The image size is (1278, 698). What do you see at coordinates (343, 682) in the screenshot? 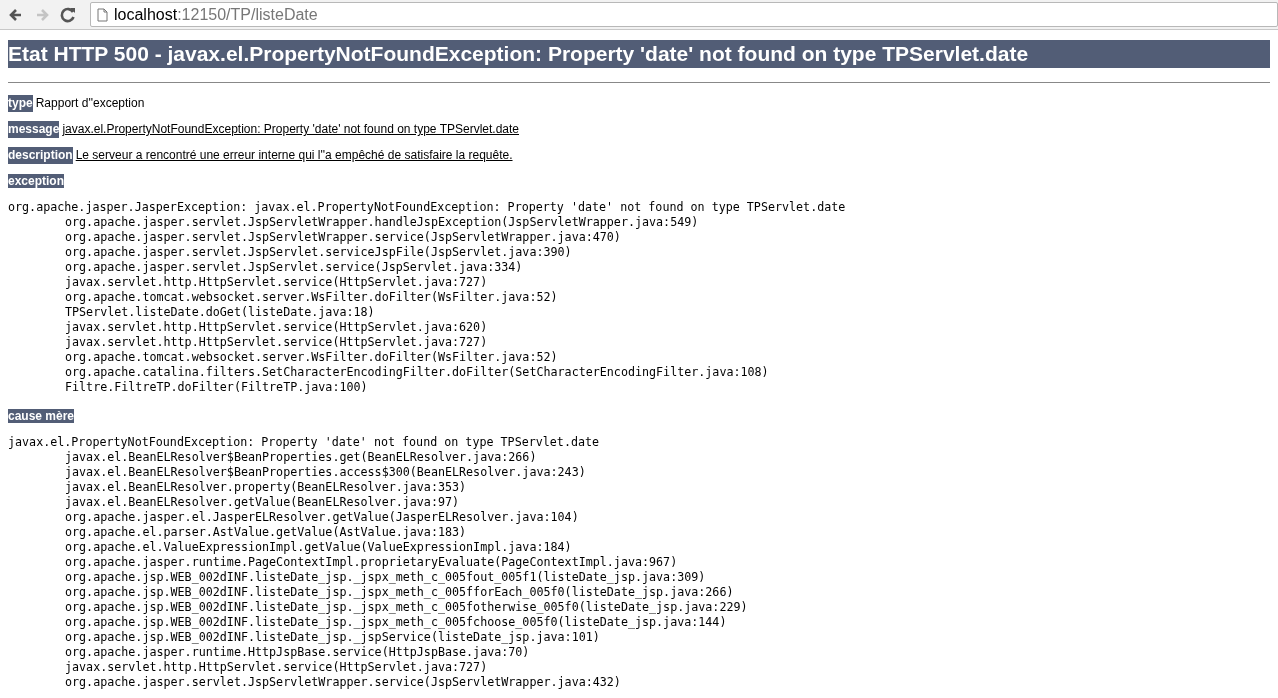
I see `stack-trace-line: org.apache.jasper.servlet.JspServletWrapper.service(JspServletWrapper.java:432)` at bounding box center [343, 682].